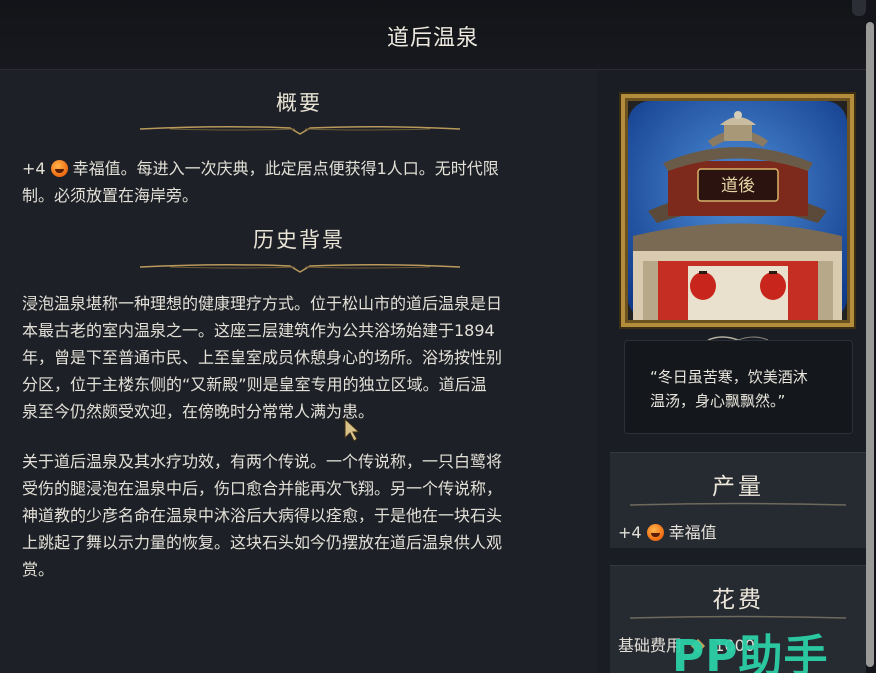 The height and width of the screenshot is (673, 876). Describe the element at coordinates (262, 303) in the screenshot. I see `history-p1-line: 浸泡温泉堪称一种理想的健康理疗方式。位于松山市的道后温泉是日` at that location.